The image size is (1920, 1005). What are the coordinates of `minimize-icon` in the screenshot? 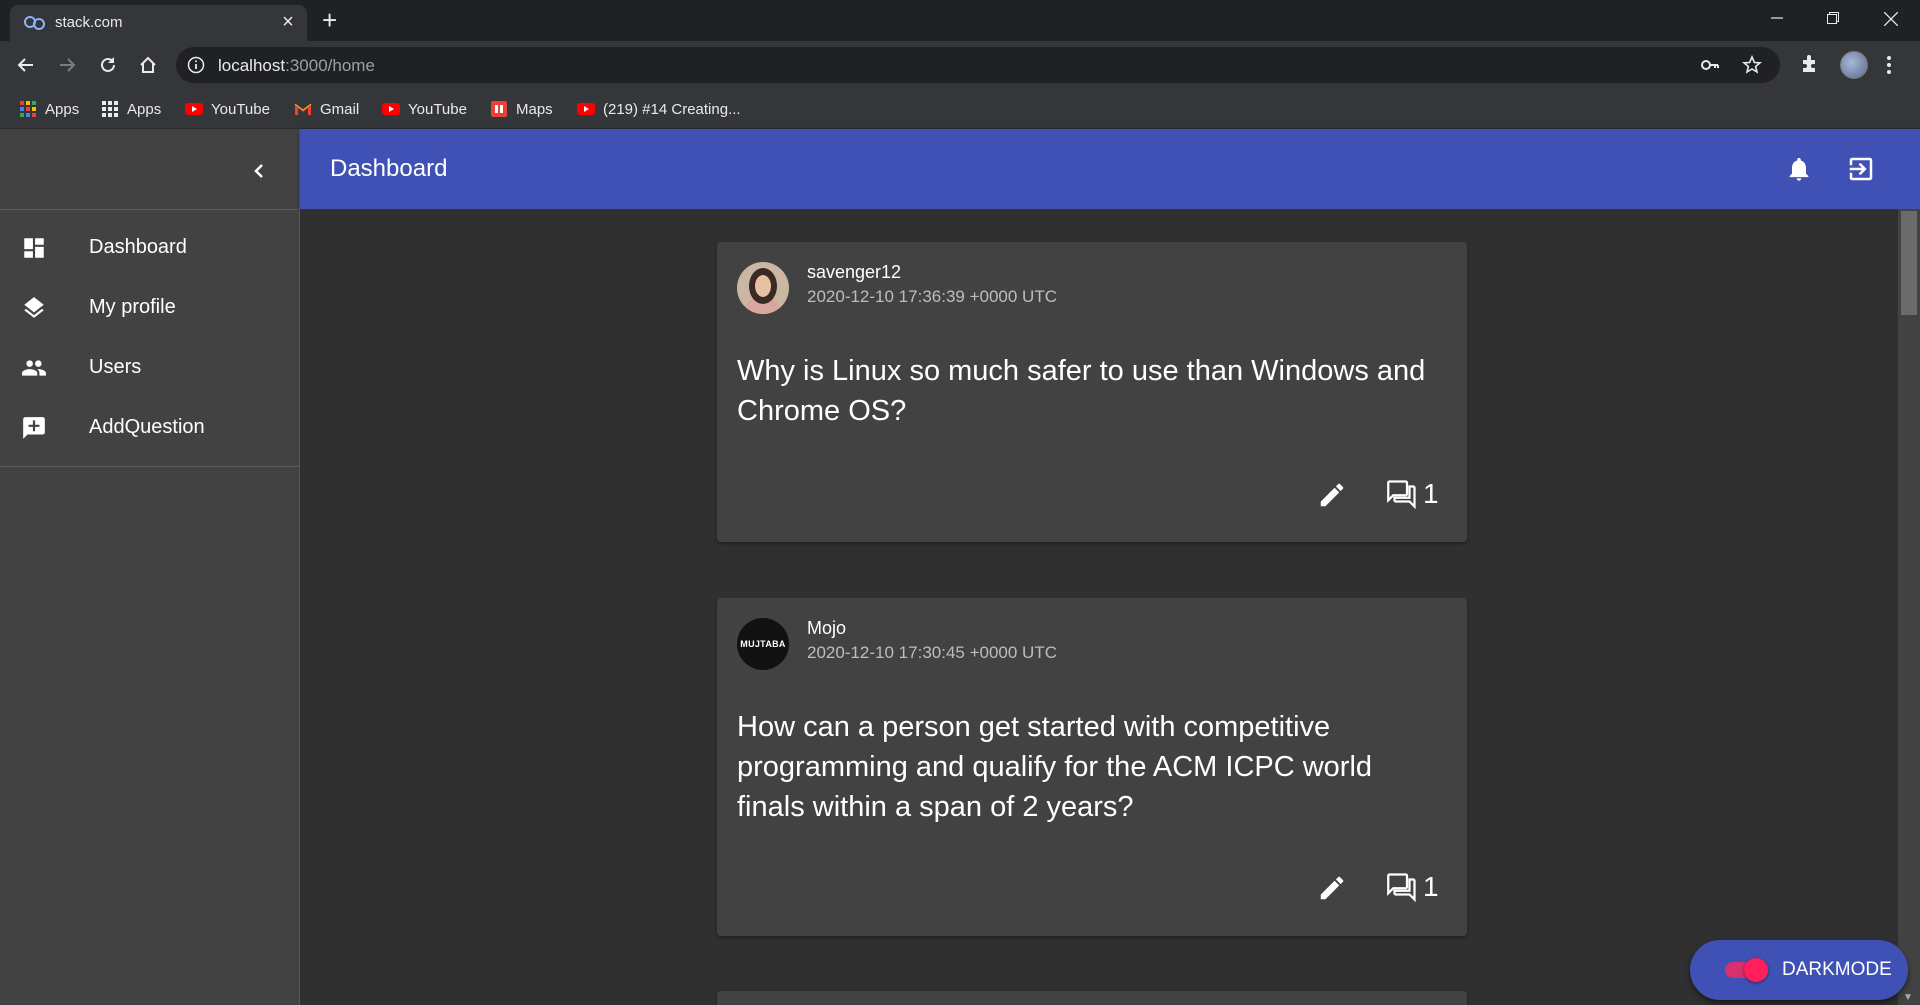 It's located at (1777, 19).